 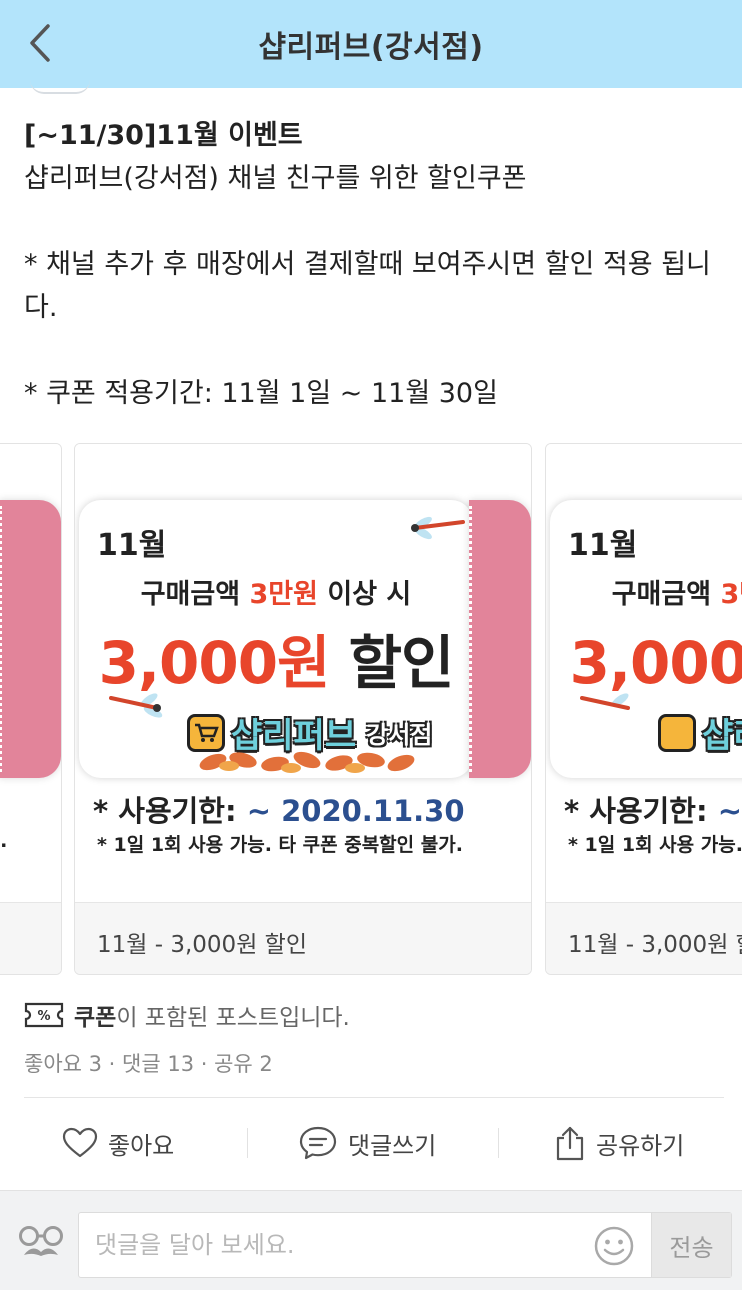 I want to click on send-button: 전송, so click(x=691, y=1245).